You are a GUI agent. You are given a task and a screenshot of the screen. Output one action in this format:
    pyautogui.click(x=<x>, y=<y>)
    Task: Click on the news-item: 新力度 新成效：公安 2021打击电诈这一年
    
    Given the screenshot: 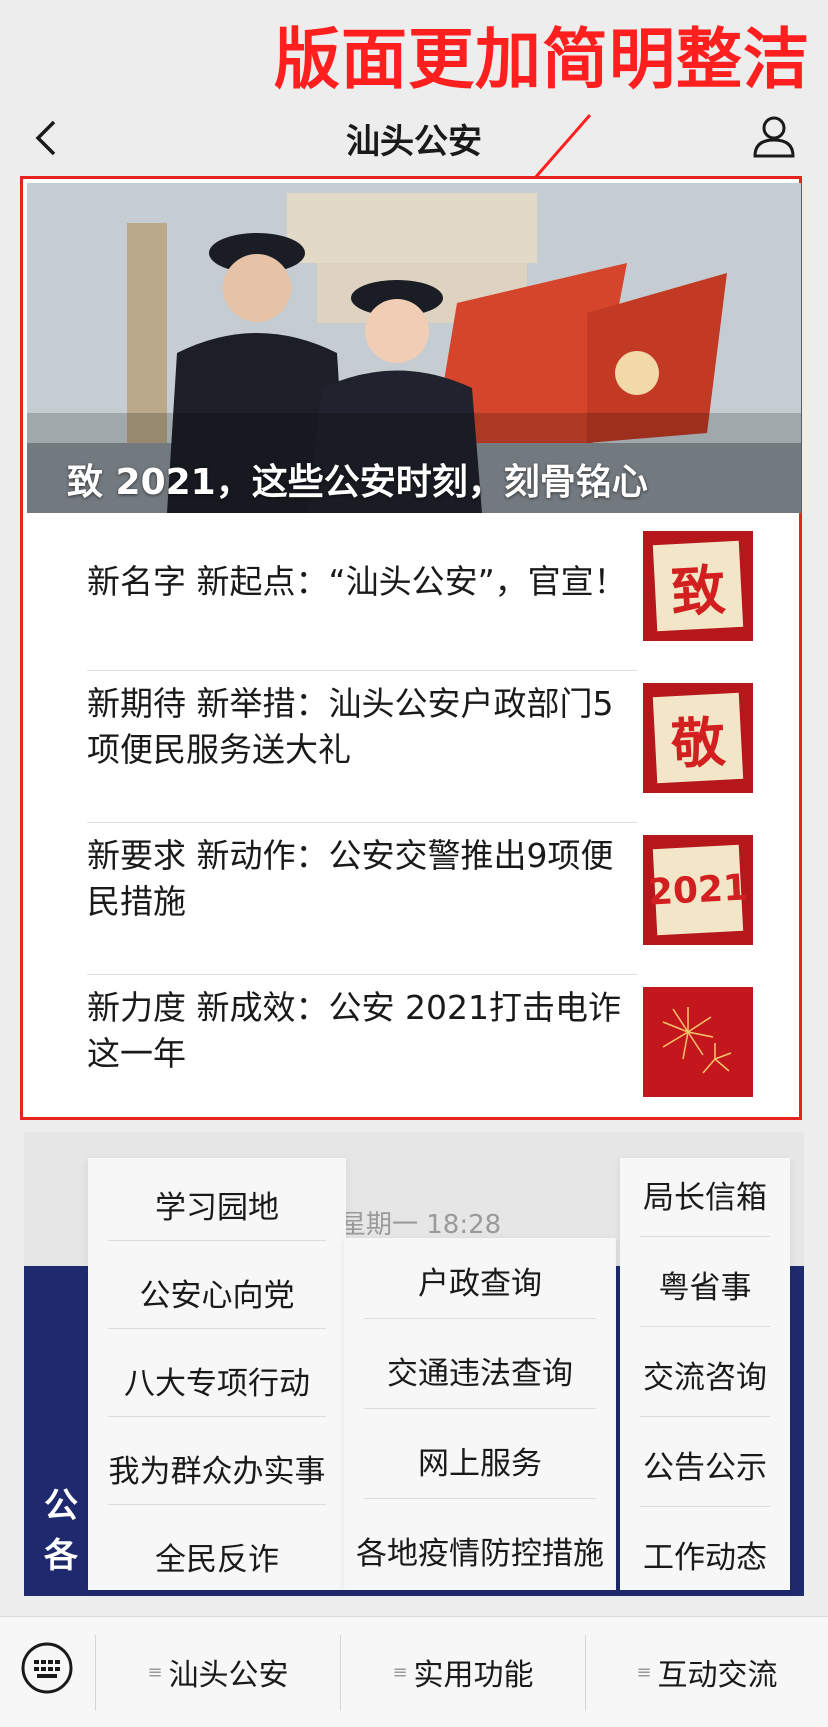 What is the action you would take?
    pyautogui.click(x=413, y=1051)
    